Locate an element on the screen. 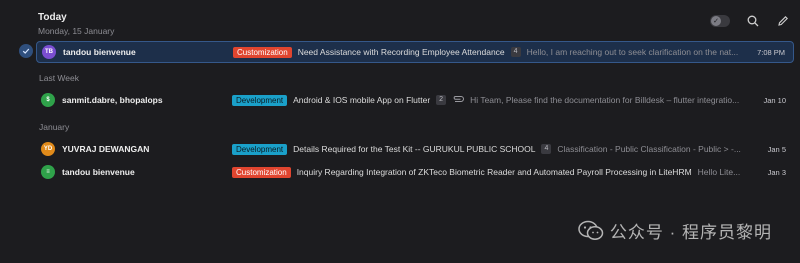  email-subject: Android & IOS mobile App on Flutter is located at coordinates (362, 100).